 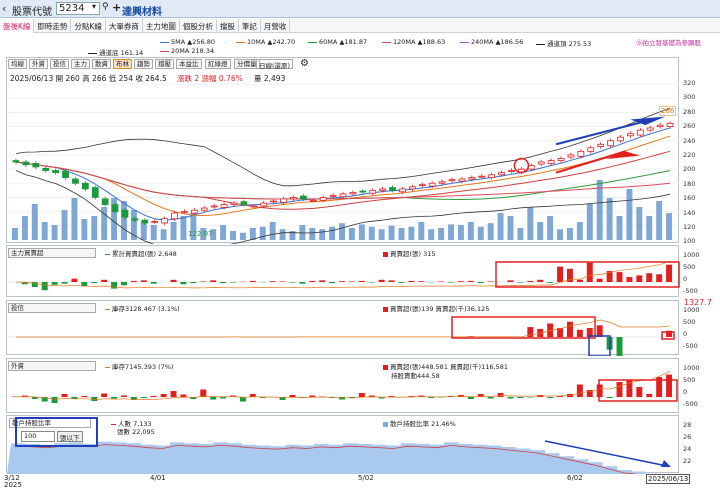 I want to click on p4Axis-tick-0: 28, so click(x=687, y=425).